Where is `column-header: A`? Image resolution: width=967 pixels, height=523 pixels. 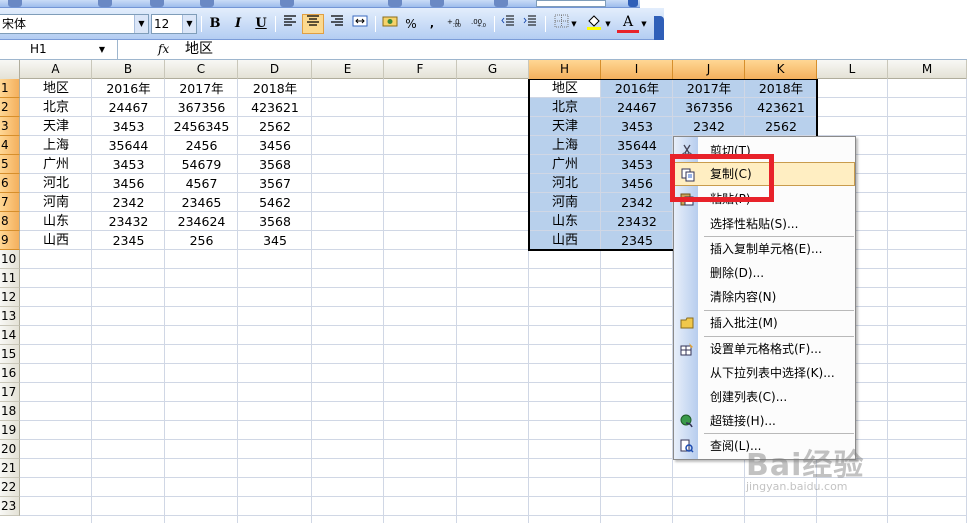 column-header: A is located at coordinates (56, 69).